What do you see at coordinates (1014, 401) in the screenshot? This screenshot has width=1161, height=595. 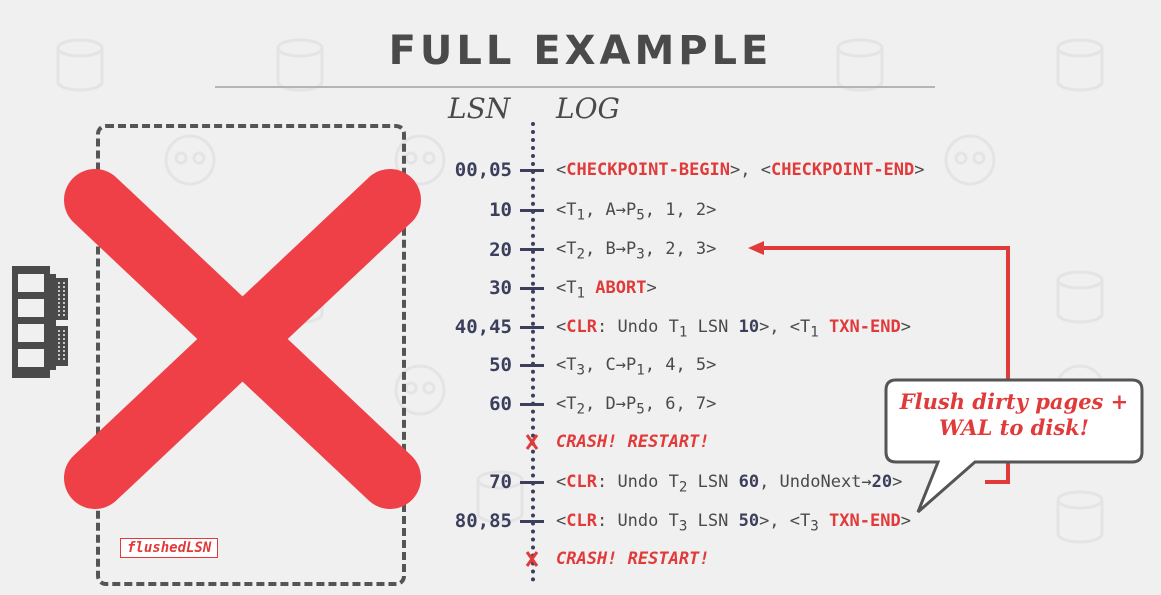 I see `callout-line: Flush dirty pages +` at bounding box center [1014, 401].